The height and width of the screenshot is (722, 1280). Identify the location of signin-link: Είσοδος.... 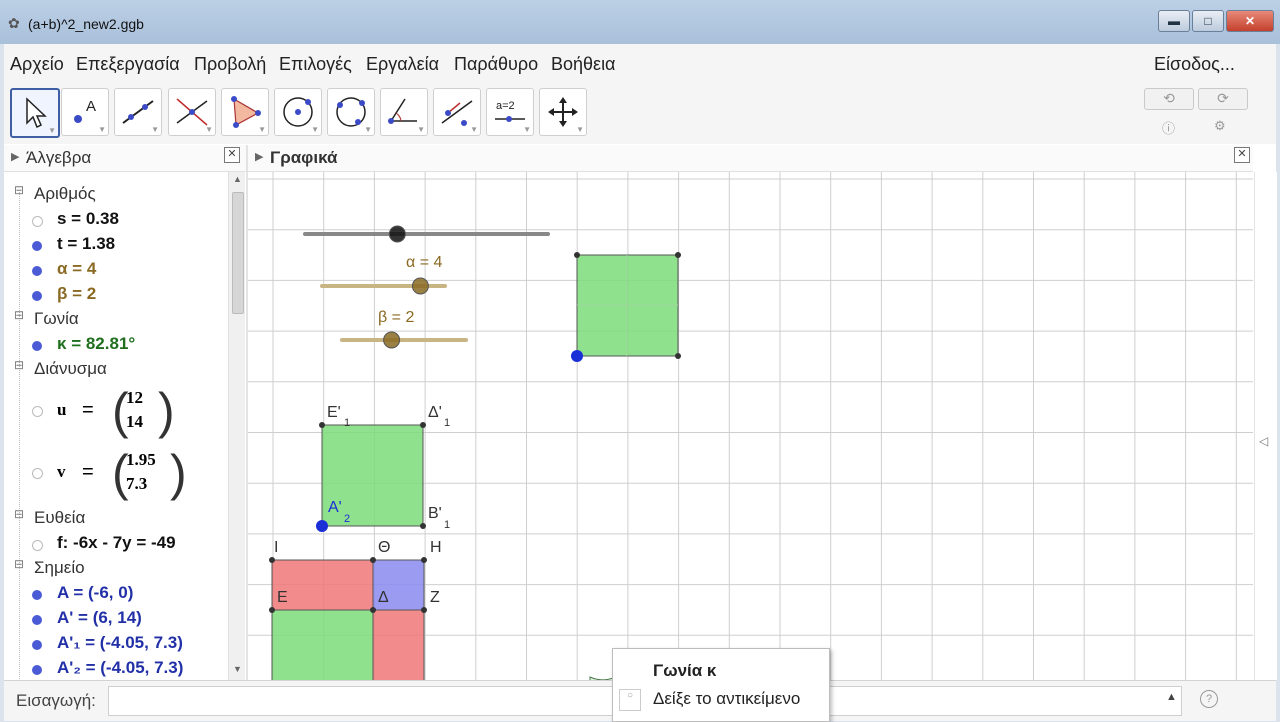
(1194, 64).